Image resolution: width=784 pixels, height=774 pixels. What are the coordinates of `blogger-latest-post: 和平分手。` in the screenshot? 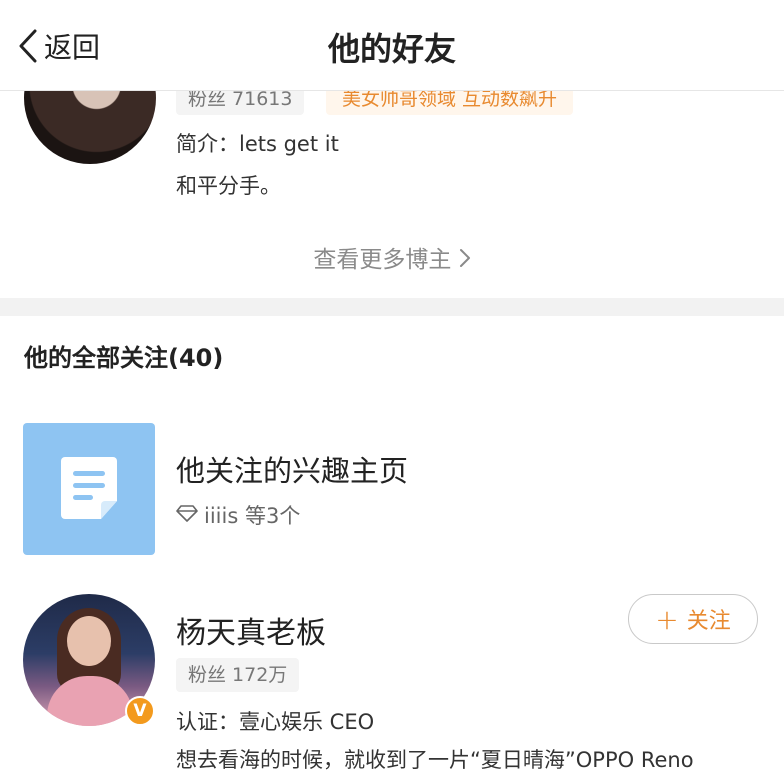 It's located at (228, 186).